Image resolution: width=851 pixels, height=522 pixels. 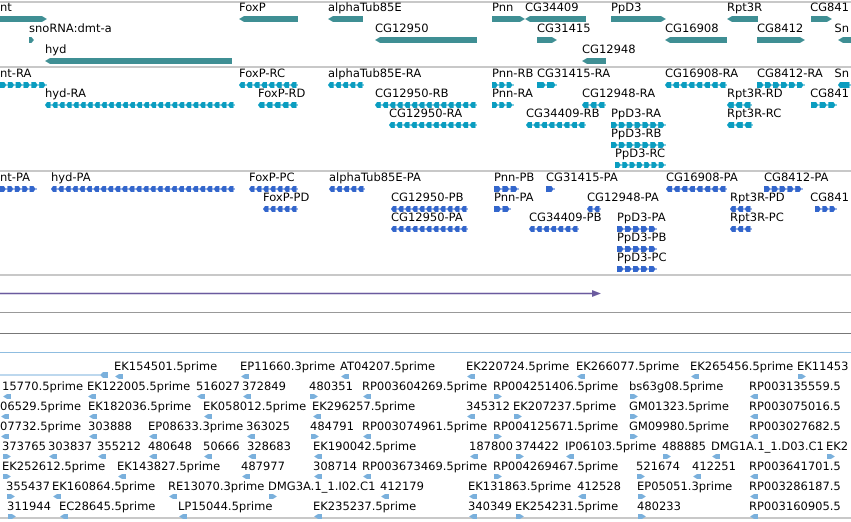 What do you see at coordinates (55, 49) in the screenshot?
I see `feature-label: hyd` at bounding box center [55, 49].